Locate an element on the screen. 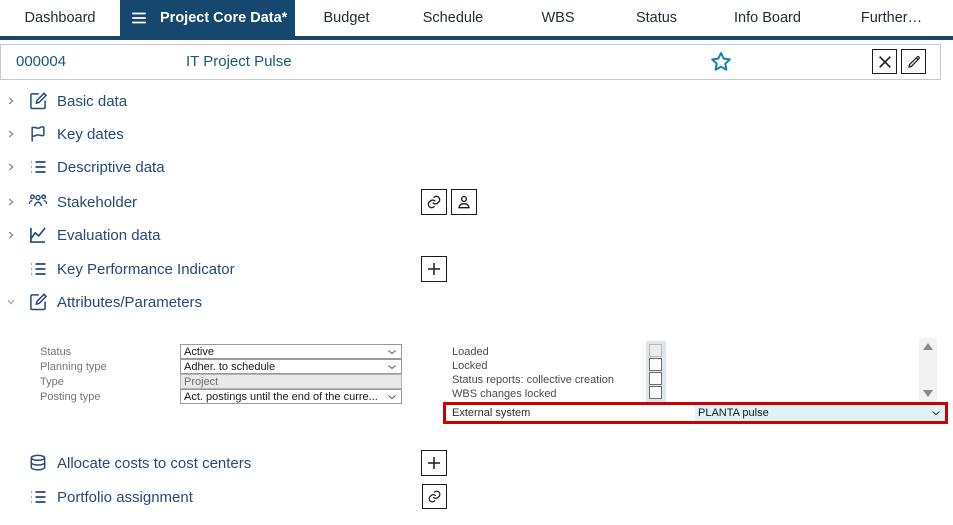  status-value: Active is located at coordinates (199, 351).